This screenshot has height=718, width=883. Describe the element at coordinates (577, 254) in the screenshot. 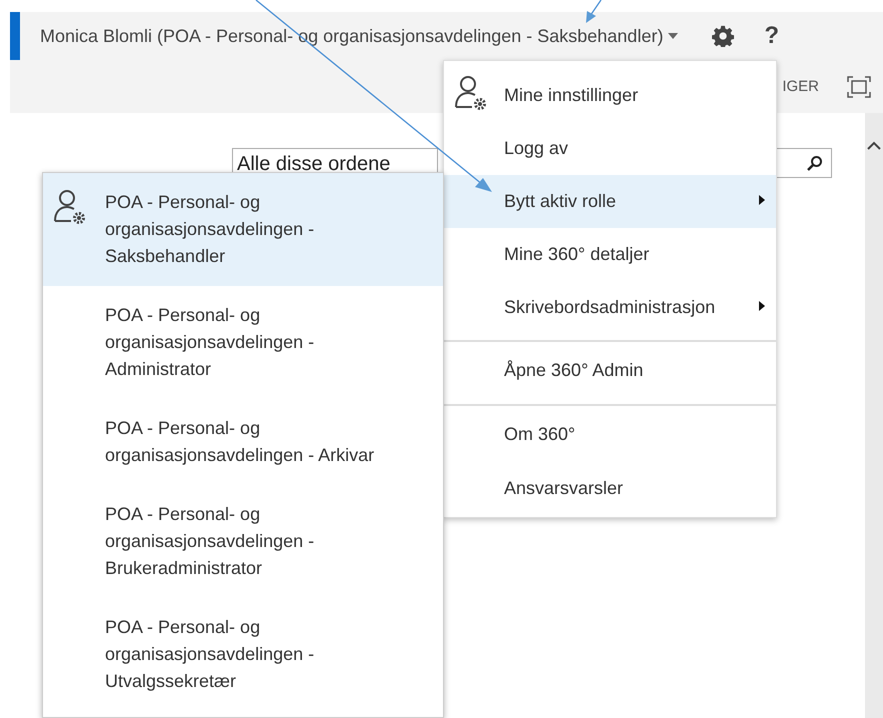

I see `menu-item-label: Mine 360° detaljer` at that location.